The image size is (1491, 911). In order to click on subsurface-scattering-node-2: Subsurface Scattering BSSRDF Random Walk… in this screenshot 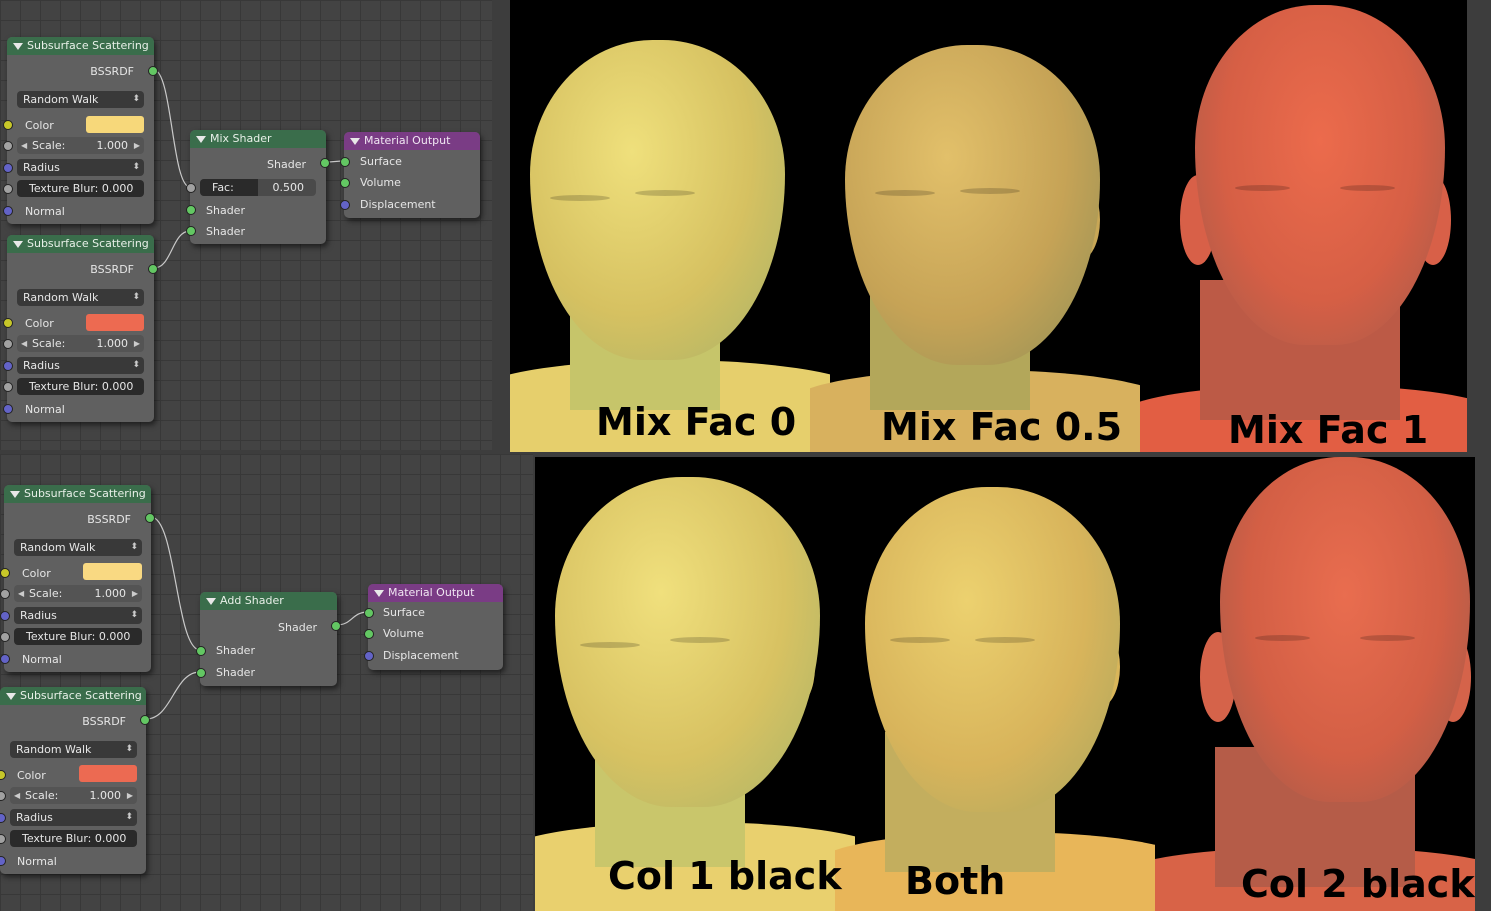, I will do `click(80, 328)`.